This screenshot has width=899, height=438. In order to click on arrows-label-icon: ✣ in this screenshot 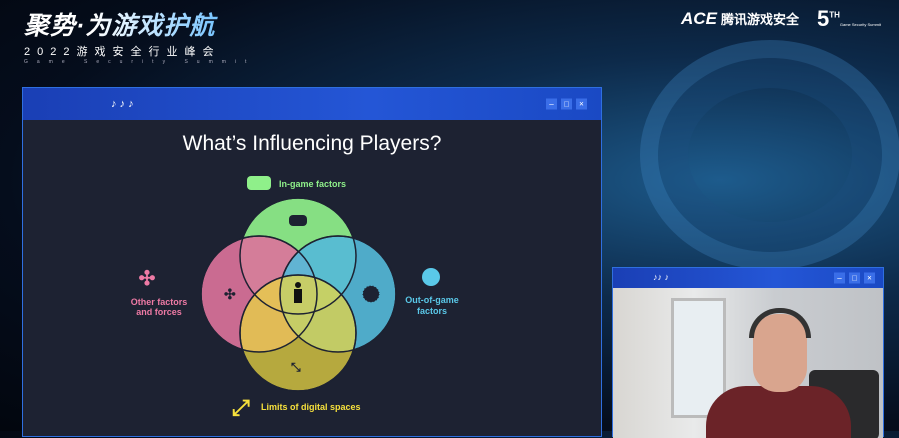, I will do `click(147, 279)`.